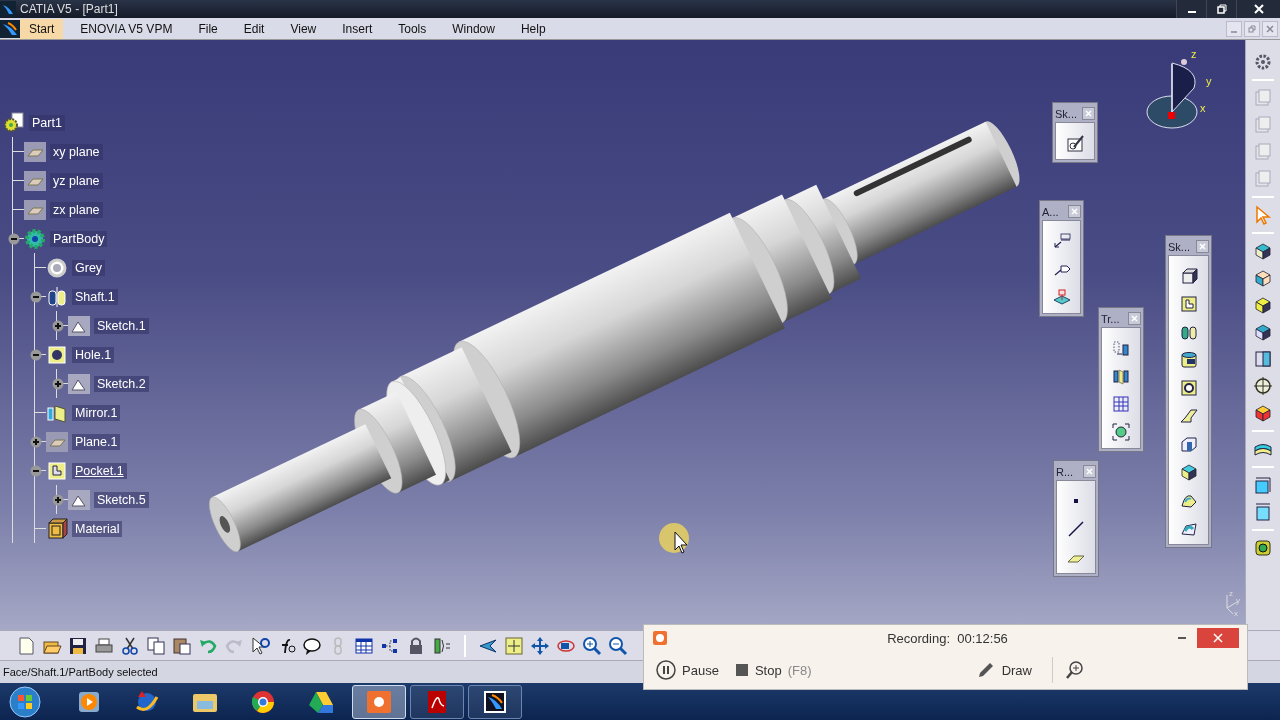 This screenshot has width=1280, height=720. What do you see at coordinates (96, 412) in the screenshot?
I see `tree-item: Mirror.1` at bounding box center [96, 412].